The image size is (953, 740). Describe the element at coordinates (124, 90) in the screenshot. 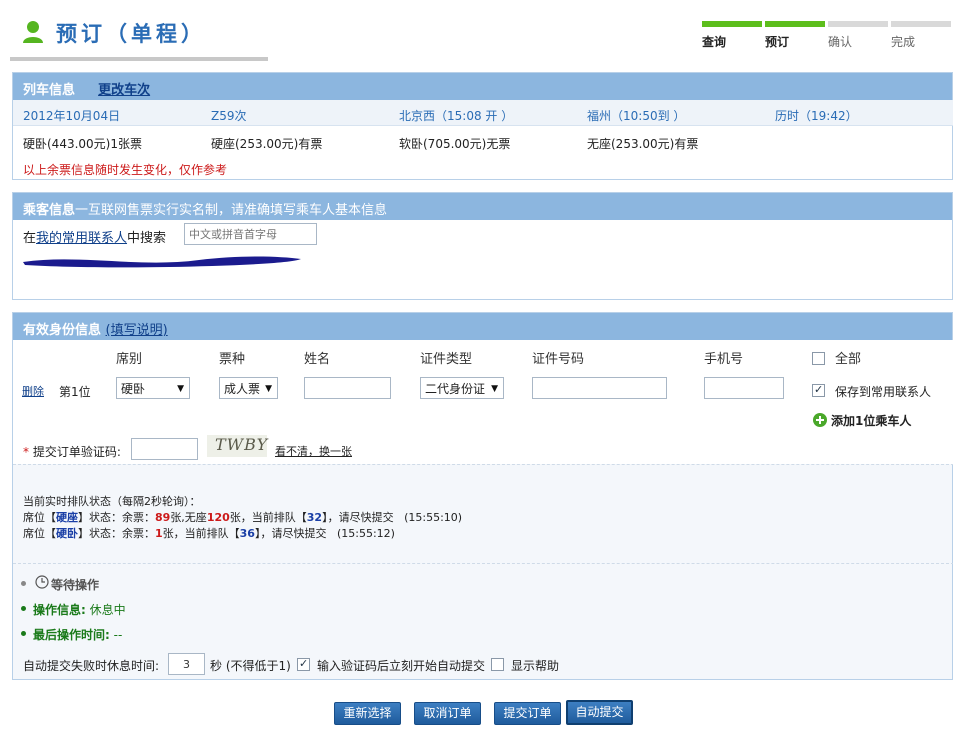

I see `change-train-link: 更改车次` at that location.